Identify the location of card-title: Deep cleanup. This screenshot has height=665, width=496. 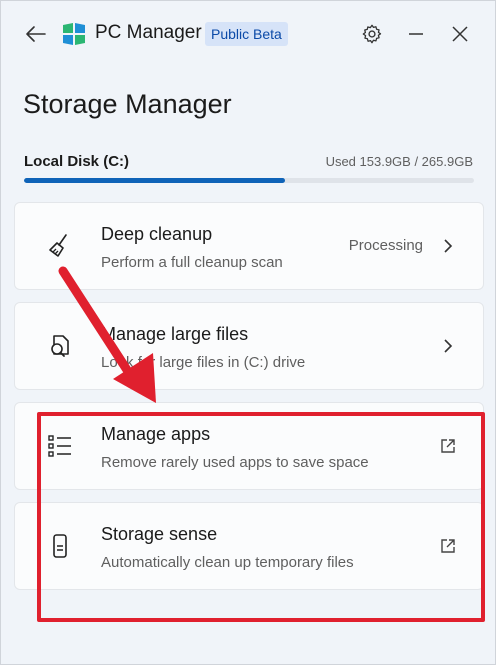
(157, 234).